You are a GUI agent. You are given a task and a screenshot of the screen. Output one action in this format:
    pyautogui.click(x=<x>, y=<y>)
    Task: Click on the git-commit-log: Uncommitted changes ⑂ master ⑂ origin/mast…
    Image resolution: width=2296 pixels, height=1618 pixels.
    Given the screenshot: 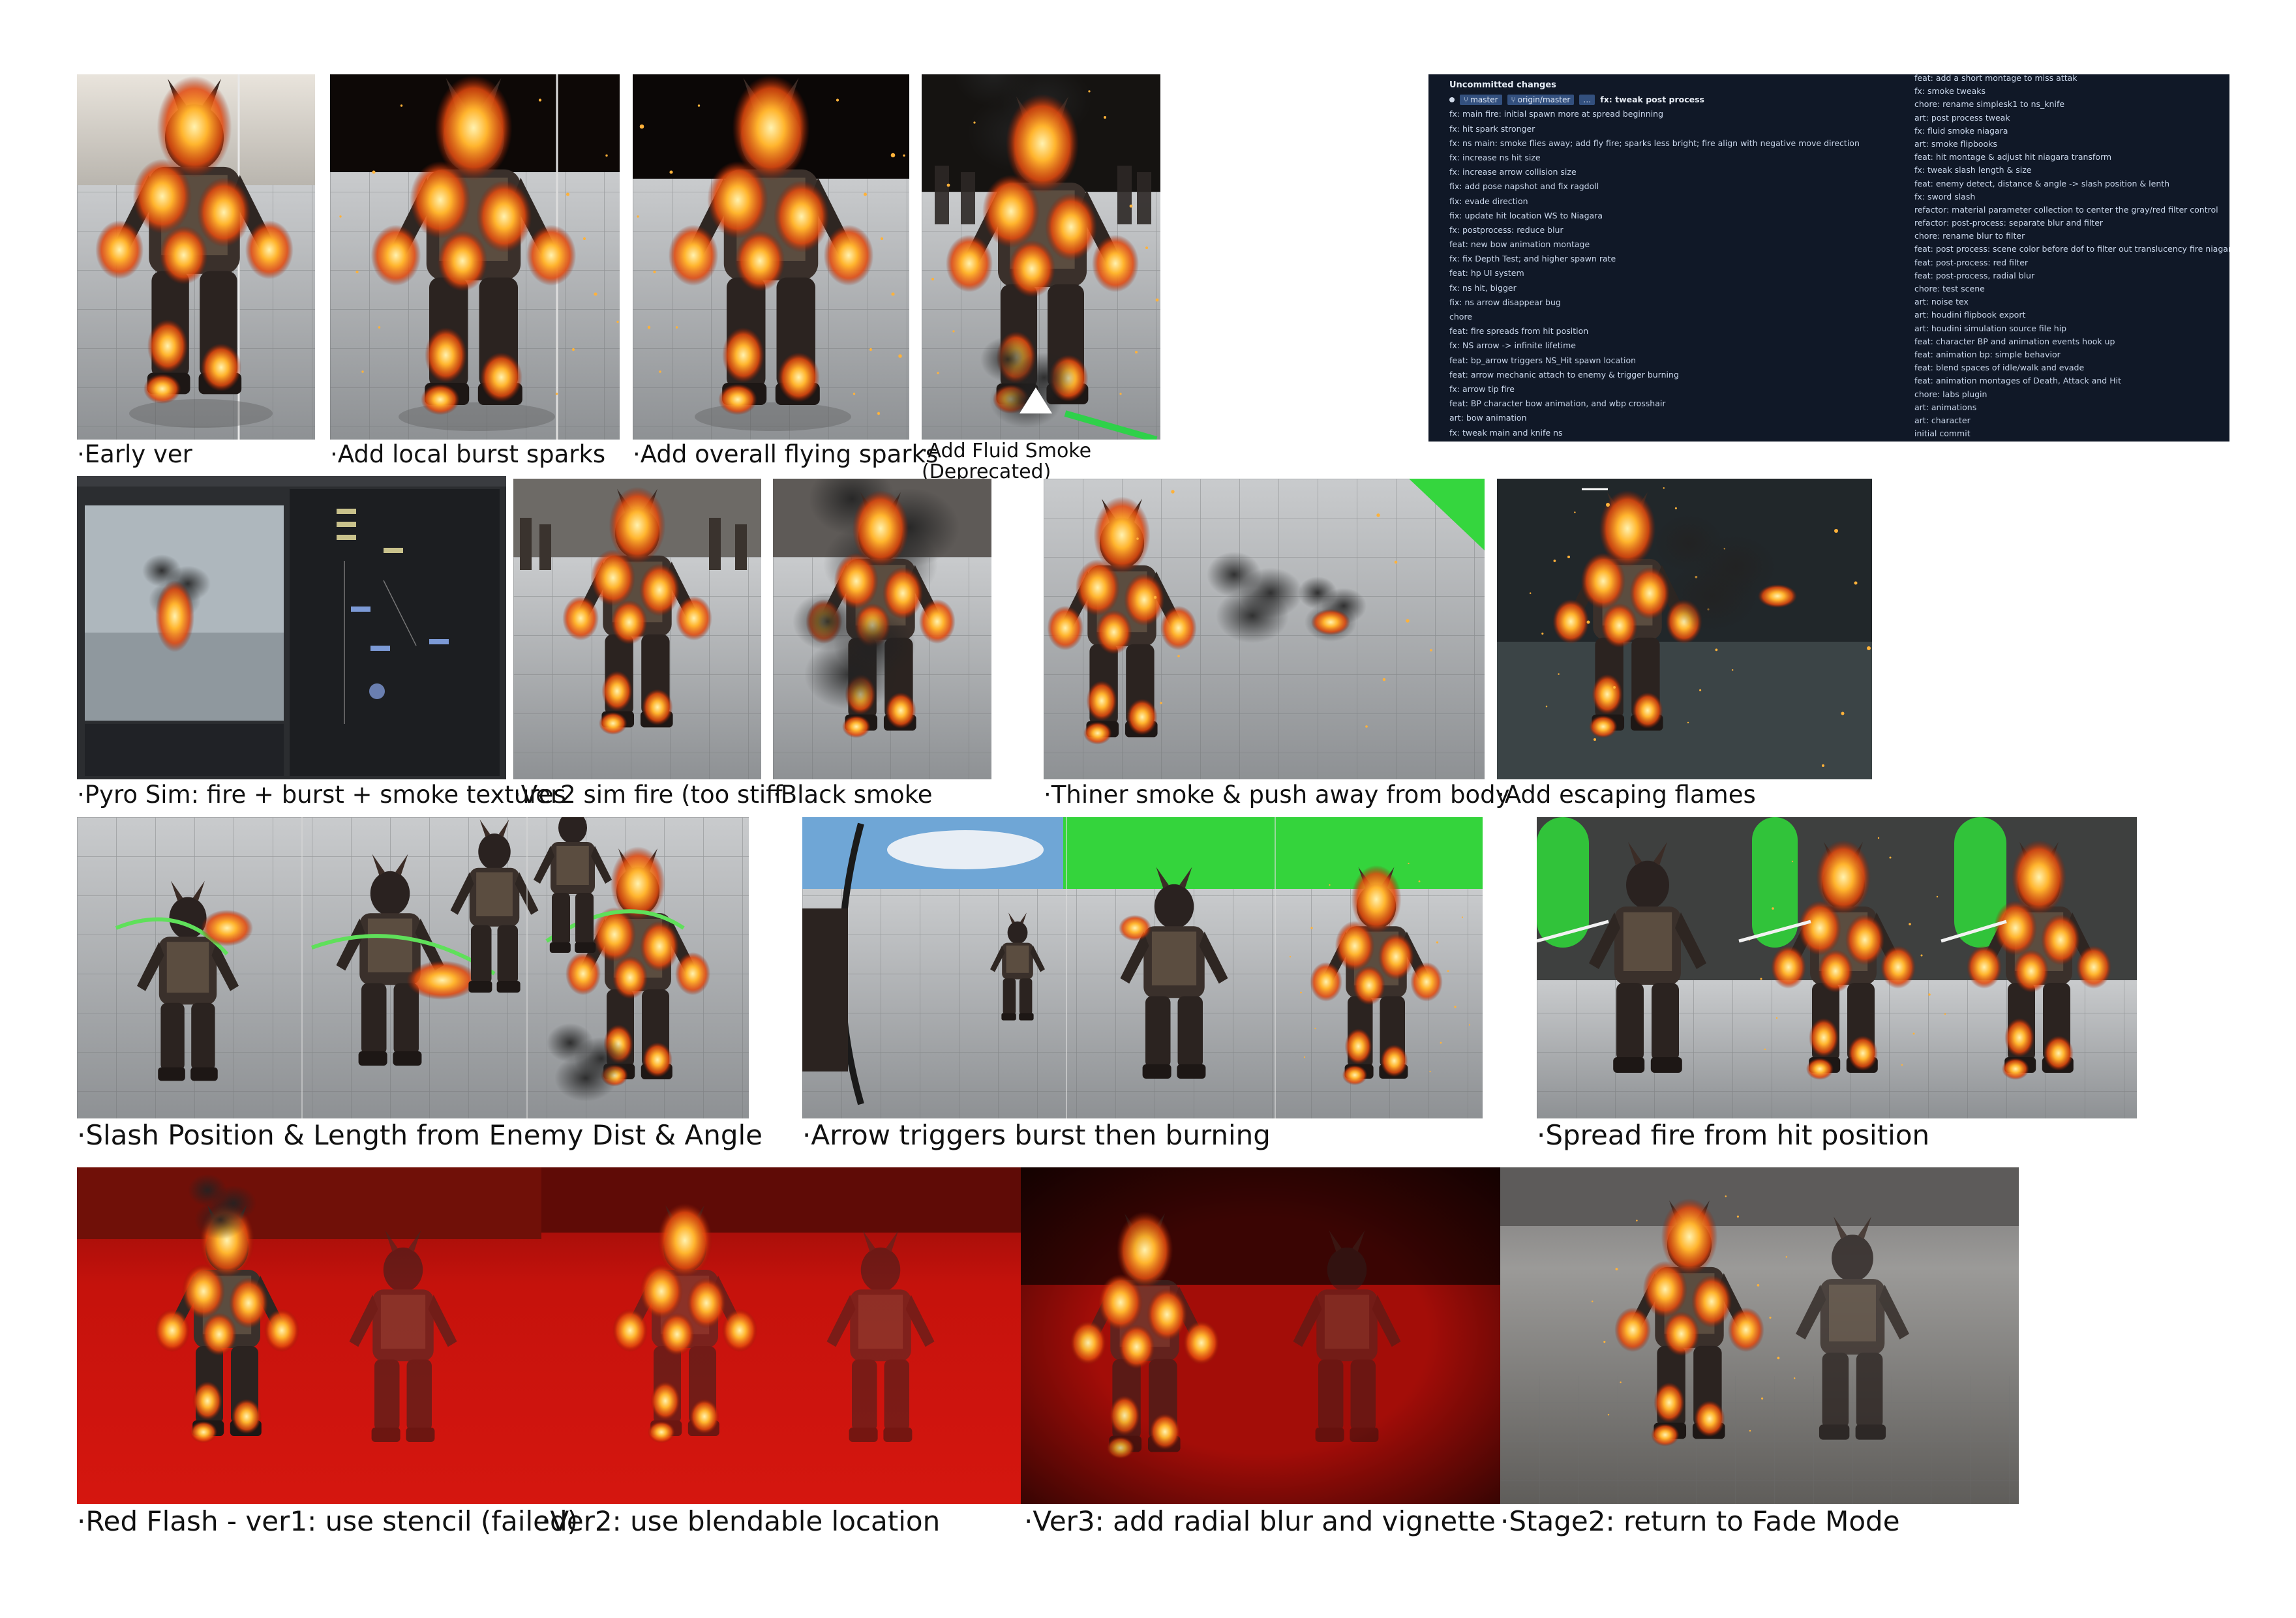 What is the action you would take?
    pyautogui.click(x=1828, y=258)
    